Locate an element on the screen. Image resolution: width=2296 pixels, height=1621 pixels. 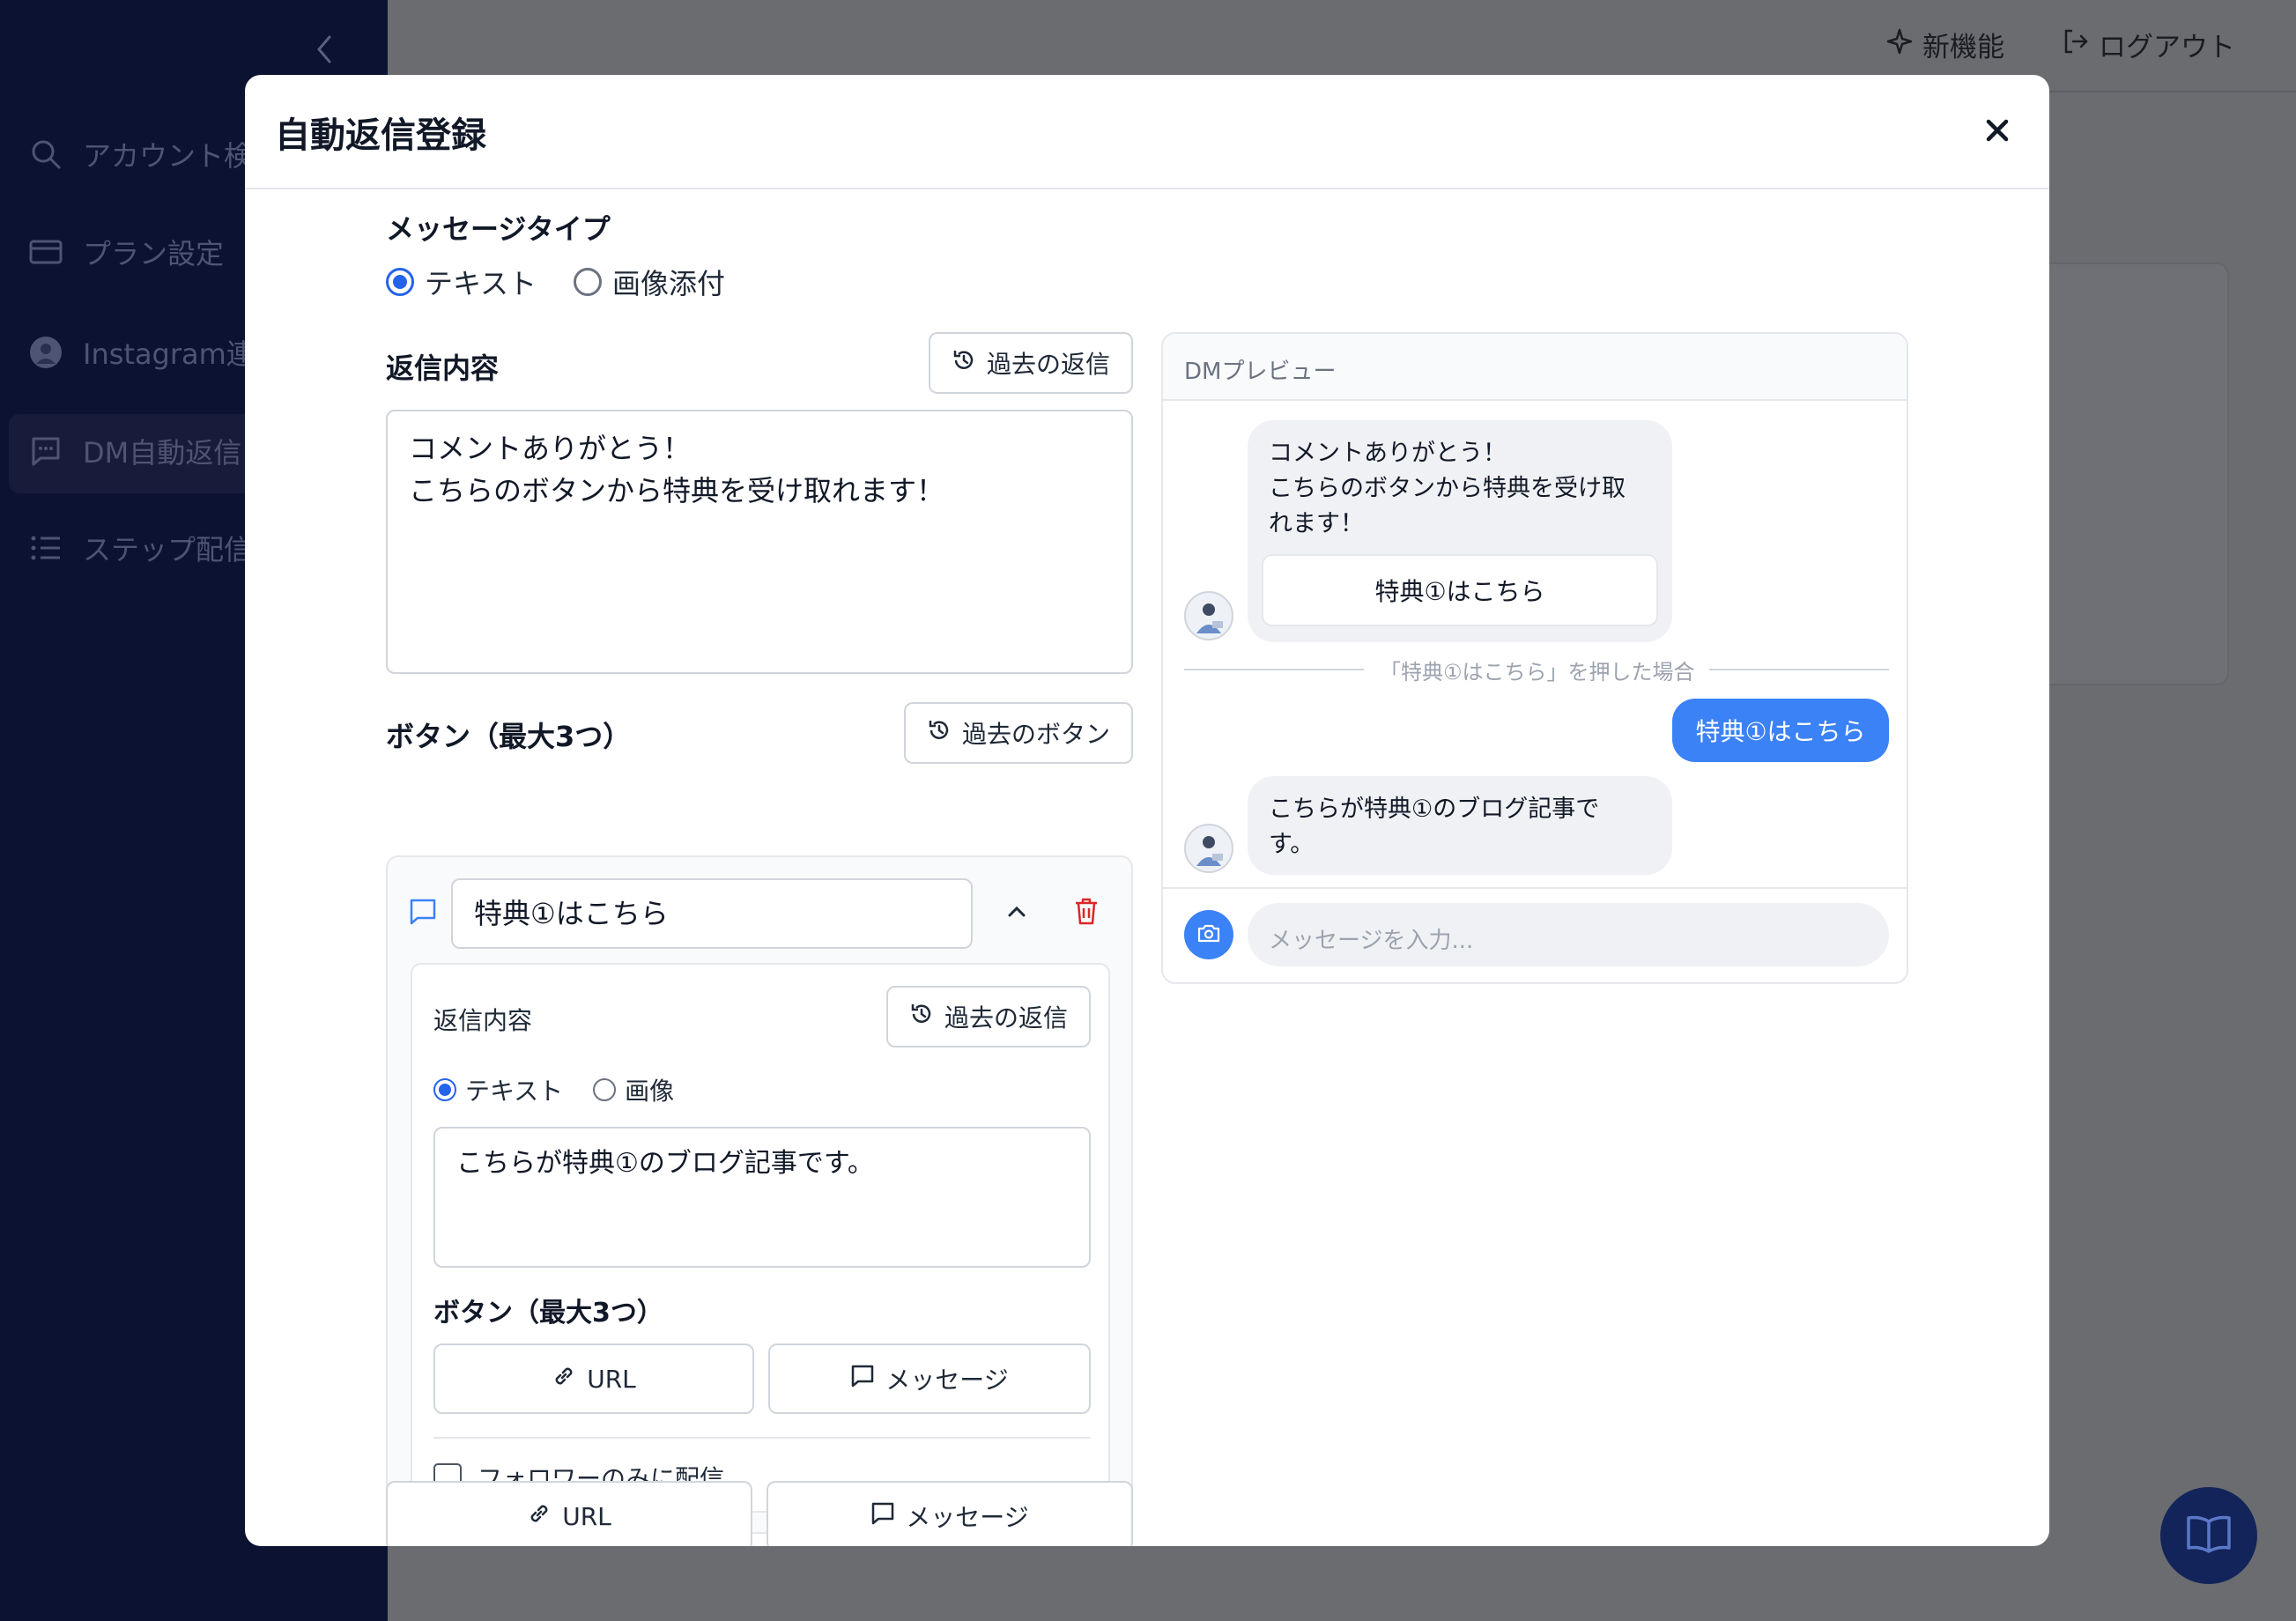
past-buttons-button: 過去のボタン is located at coordinates (1019, 733).